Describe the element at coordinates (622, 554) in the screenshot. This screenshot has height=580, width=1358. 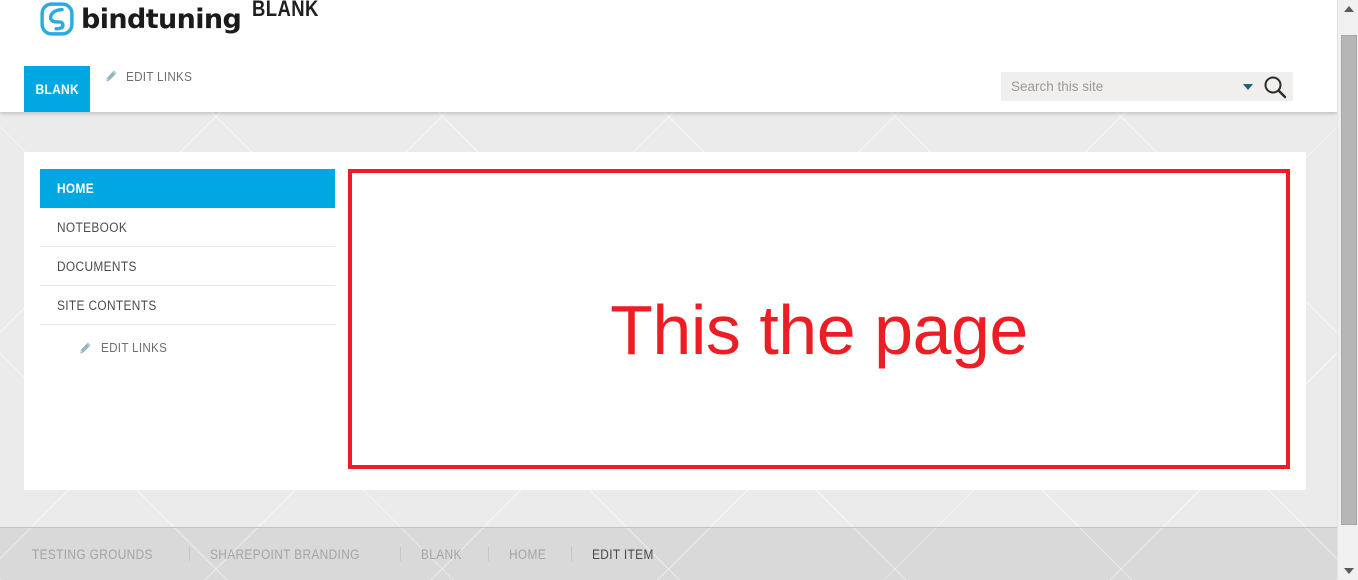
I see `breadcrumb-item-edit-item-label: EDIT ITEM` at that location.